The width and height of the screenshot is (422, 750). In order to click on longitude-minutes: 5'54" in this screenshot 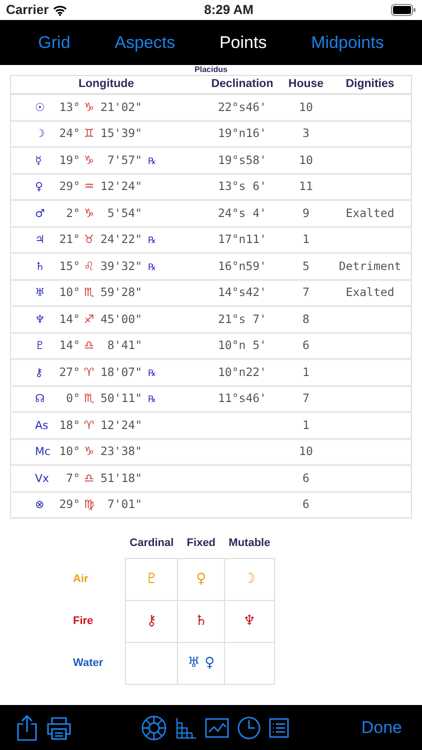, I will do `click(124, 213)`.